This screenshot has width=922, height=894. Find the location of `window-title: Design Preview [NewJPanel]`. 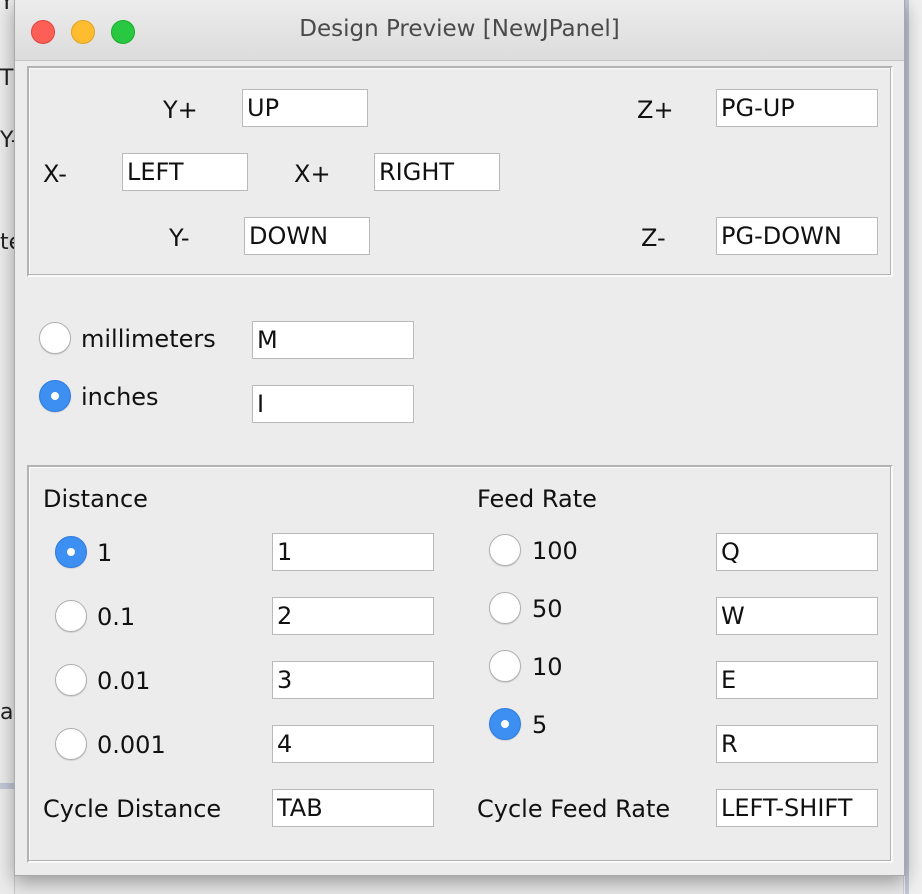

window-title: Design Preview [NewJPanel] is located at coordinates (459, 29).